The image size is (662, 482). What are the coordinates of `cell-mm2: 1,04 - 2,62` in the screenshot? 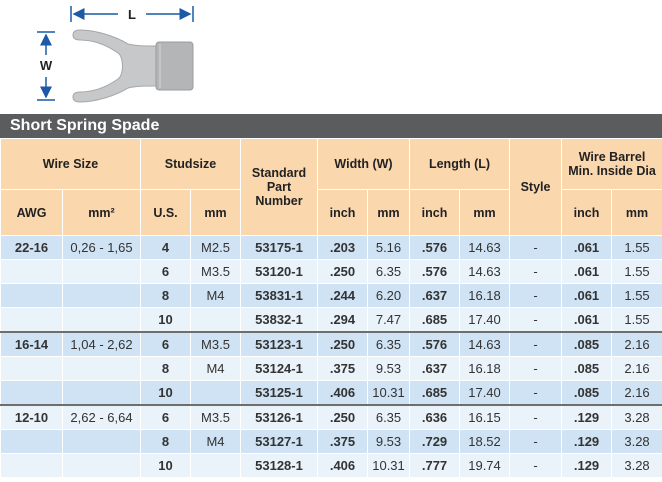 It's located at (101, 344).